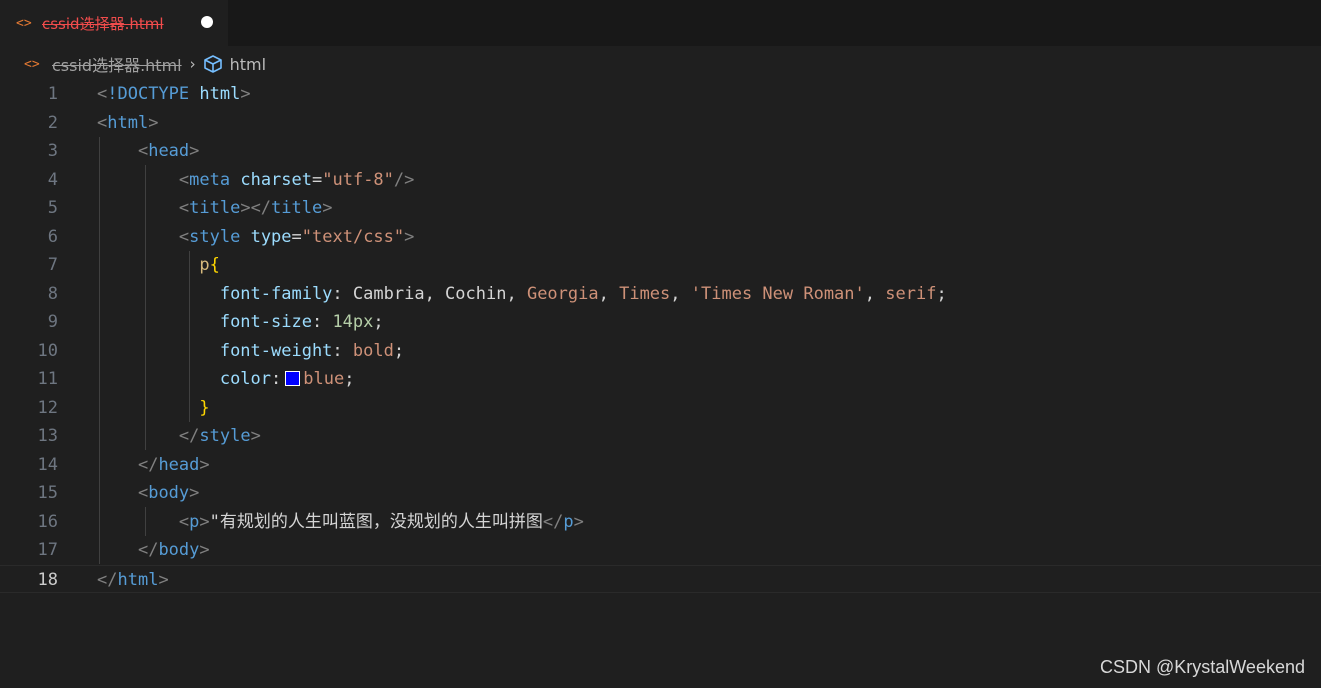 This screenshot has height=688, width=1321. What do you see at coordinates (52, 122) in the screenshot?
I see `line-number: 2` at bounding box center [52, 122].